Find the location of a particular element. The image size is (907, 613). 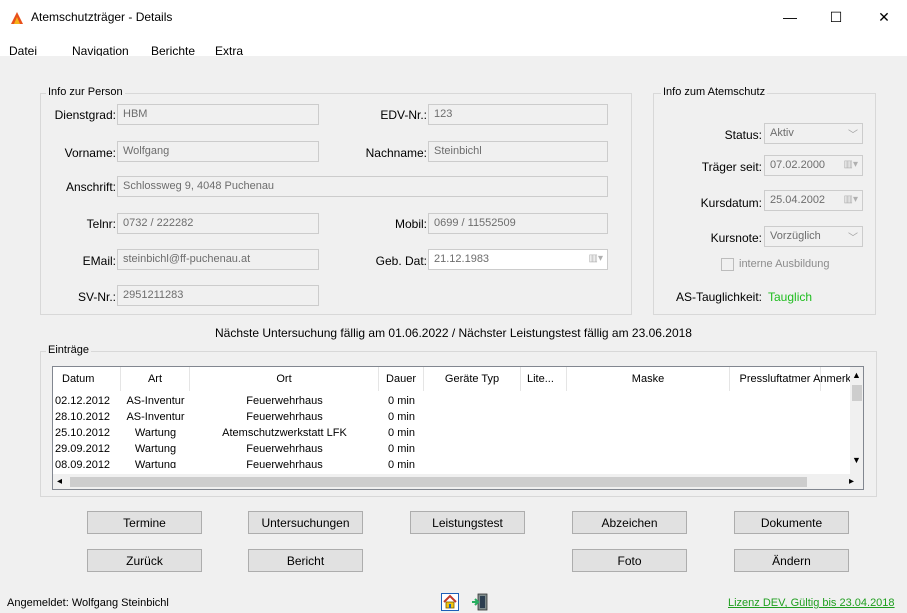

svnr-label: SV-Nr.: is located at coordinates (96, 297).